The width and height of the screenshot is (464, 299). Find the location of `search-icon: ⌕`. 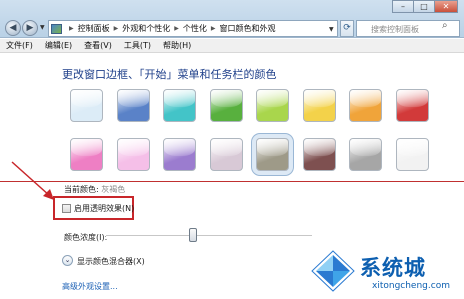

search-icon: ⌕ is located at coordinates (445, 25).